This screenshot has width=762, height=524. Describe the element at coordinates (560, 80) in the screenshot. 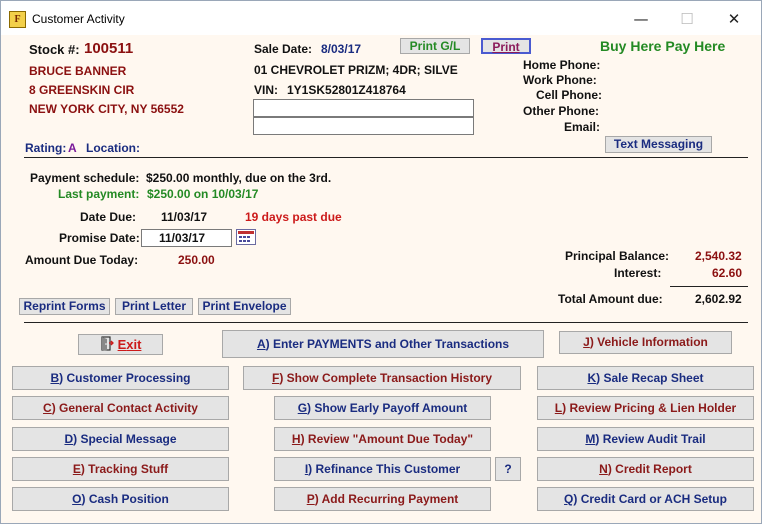

I see `work-phone-label: Work Phone:` at that location.